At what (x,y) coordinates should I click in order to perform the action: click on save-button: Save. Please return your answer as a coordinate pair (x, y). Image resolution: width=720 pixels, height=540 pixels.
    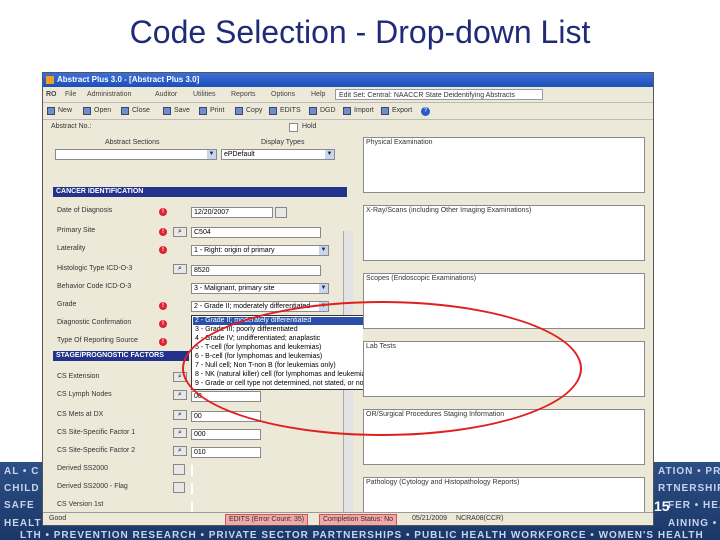
    Looking at the image, I should click on (176, 111).